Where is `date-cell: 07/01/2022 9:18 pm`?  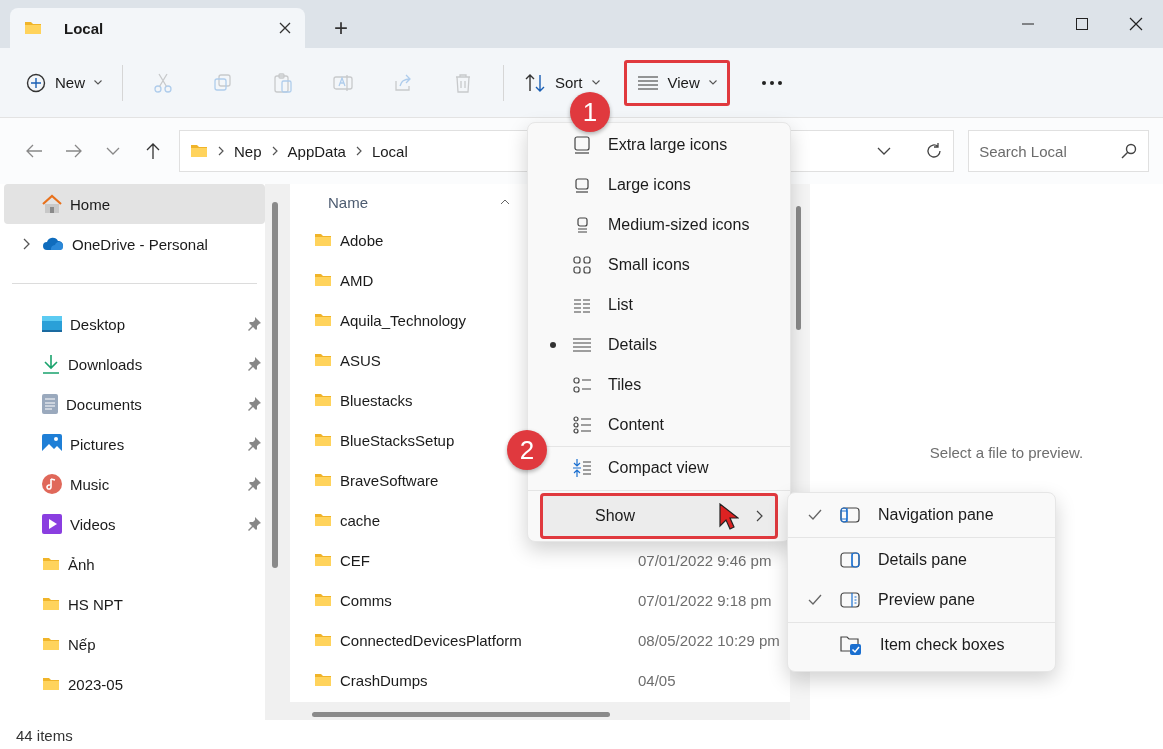 date-cell: 07/01/2022 9:18 pm is located at coordinates (705, 600).